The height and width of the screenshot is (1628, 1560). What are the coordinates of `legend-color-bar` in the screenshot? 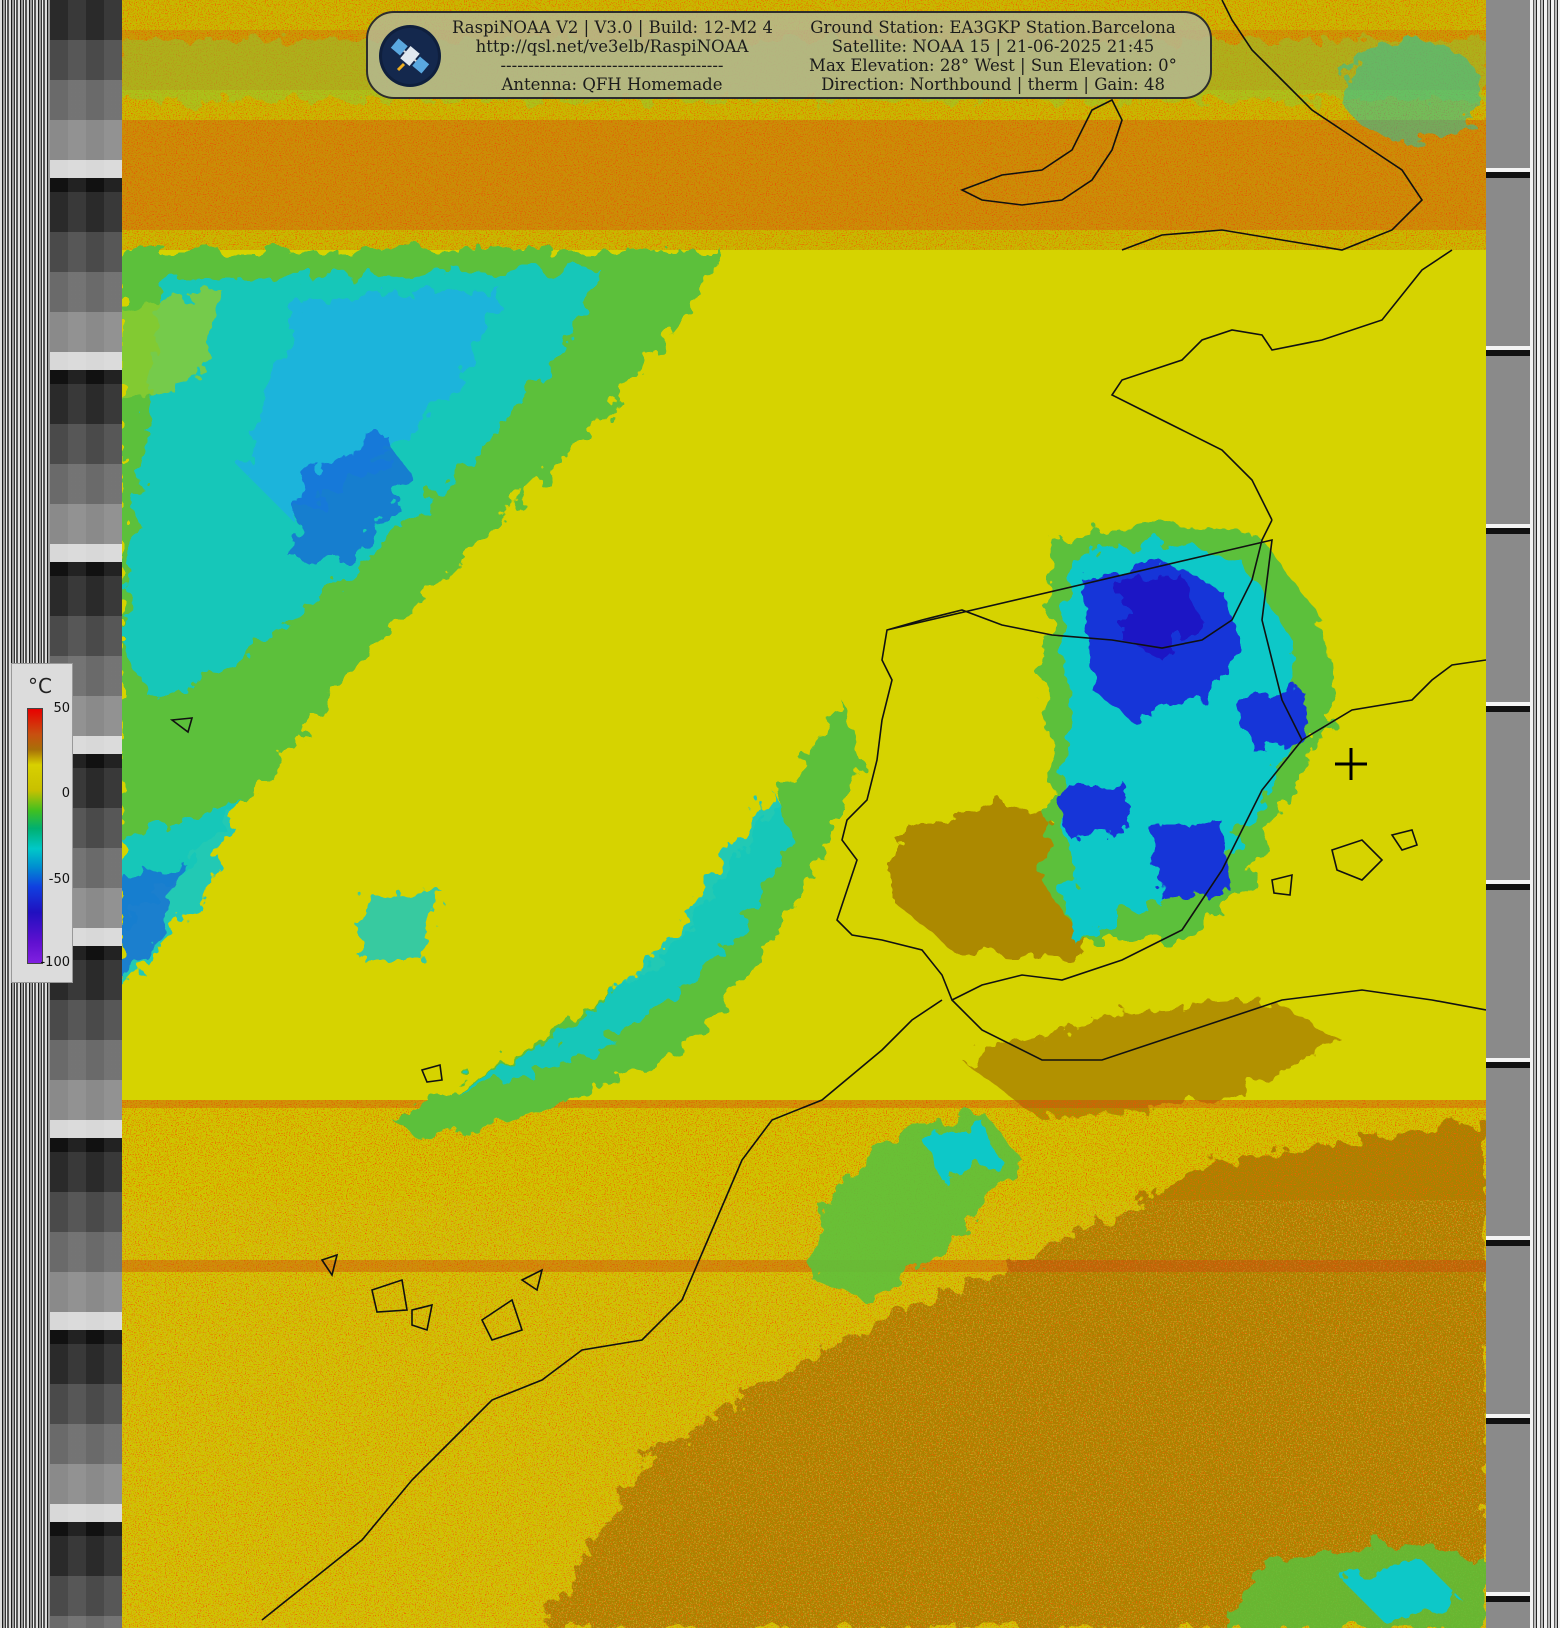 It's located at (35, 836).